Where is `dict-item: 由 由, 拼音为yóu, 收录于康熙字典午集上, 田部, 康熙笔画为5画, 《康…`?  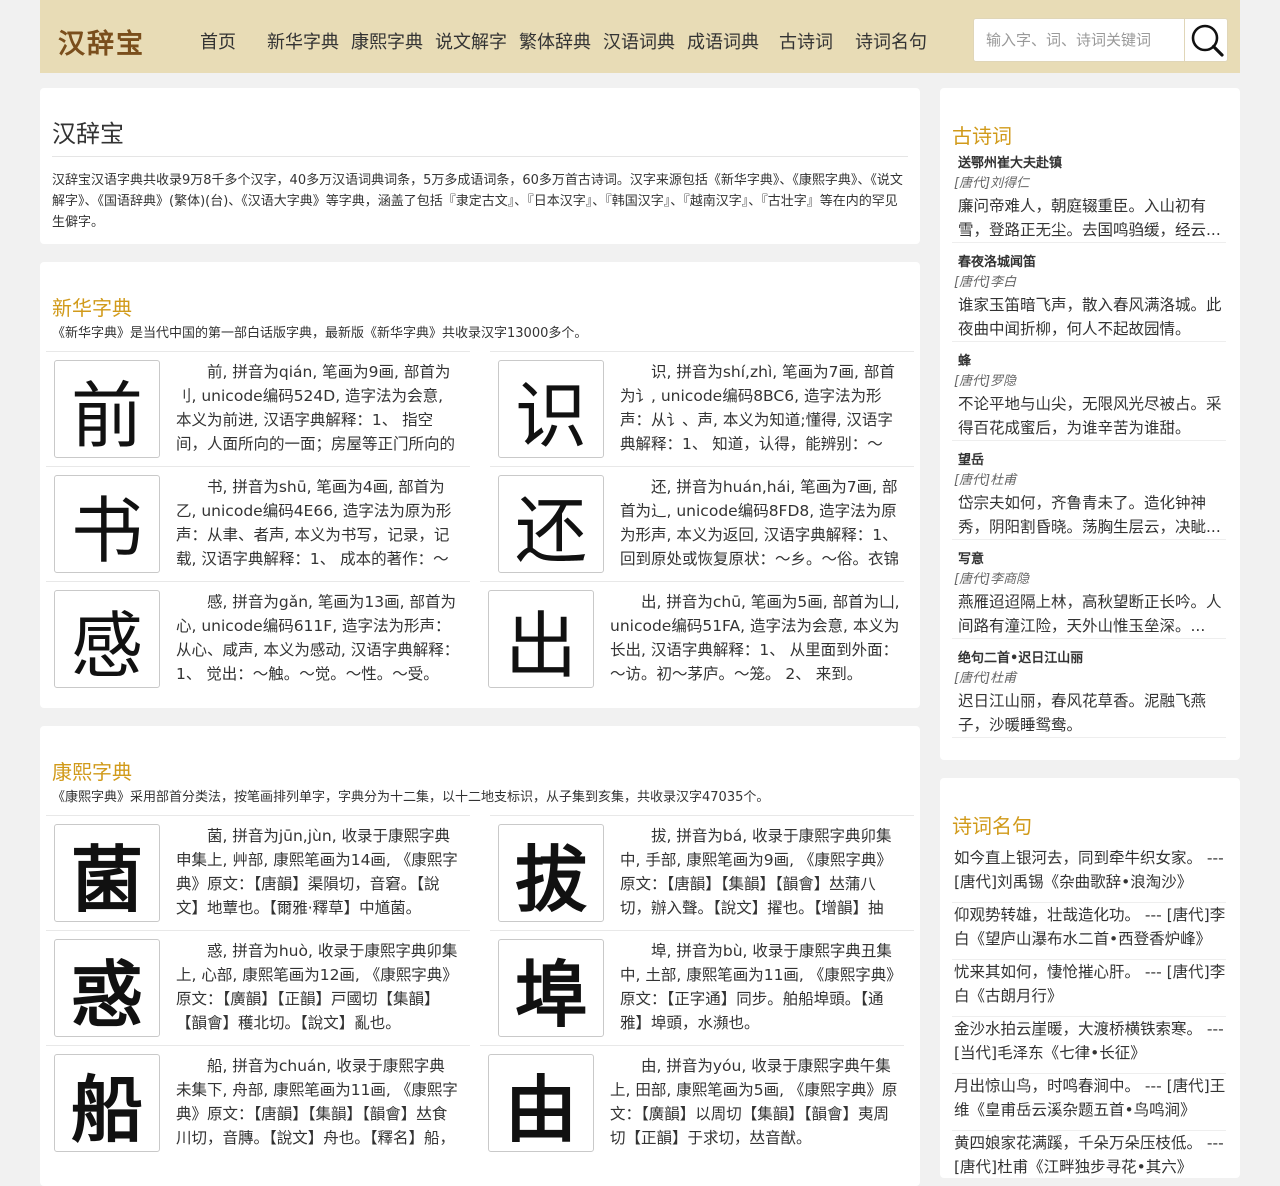
dict-item: 由 由, 拼音为yóu, 收录于康熙字典午集上, 田部, 康熙笔画为5画, 《康… is located at coordinates (692, 1102).